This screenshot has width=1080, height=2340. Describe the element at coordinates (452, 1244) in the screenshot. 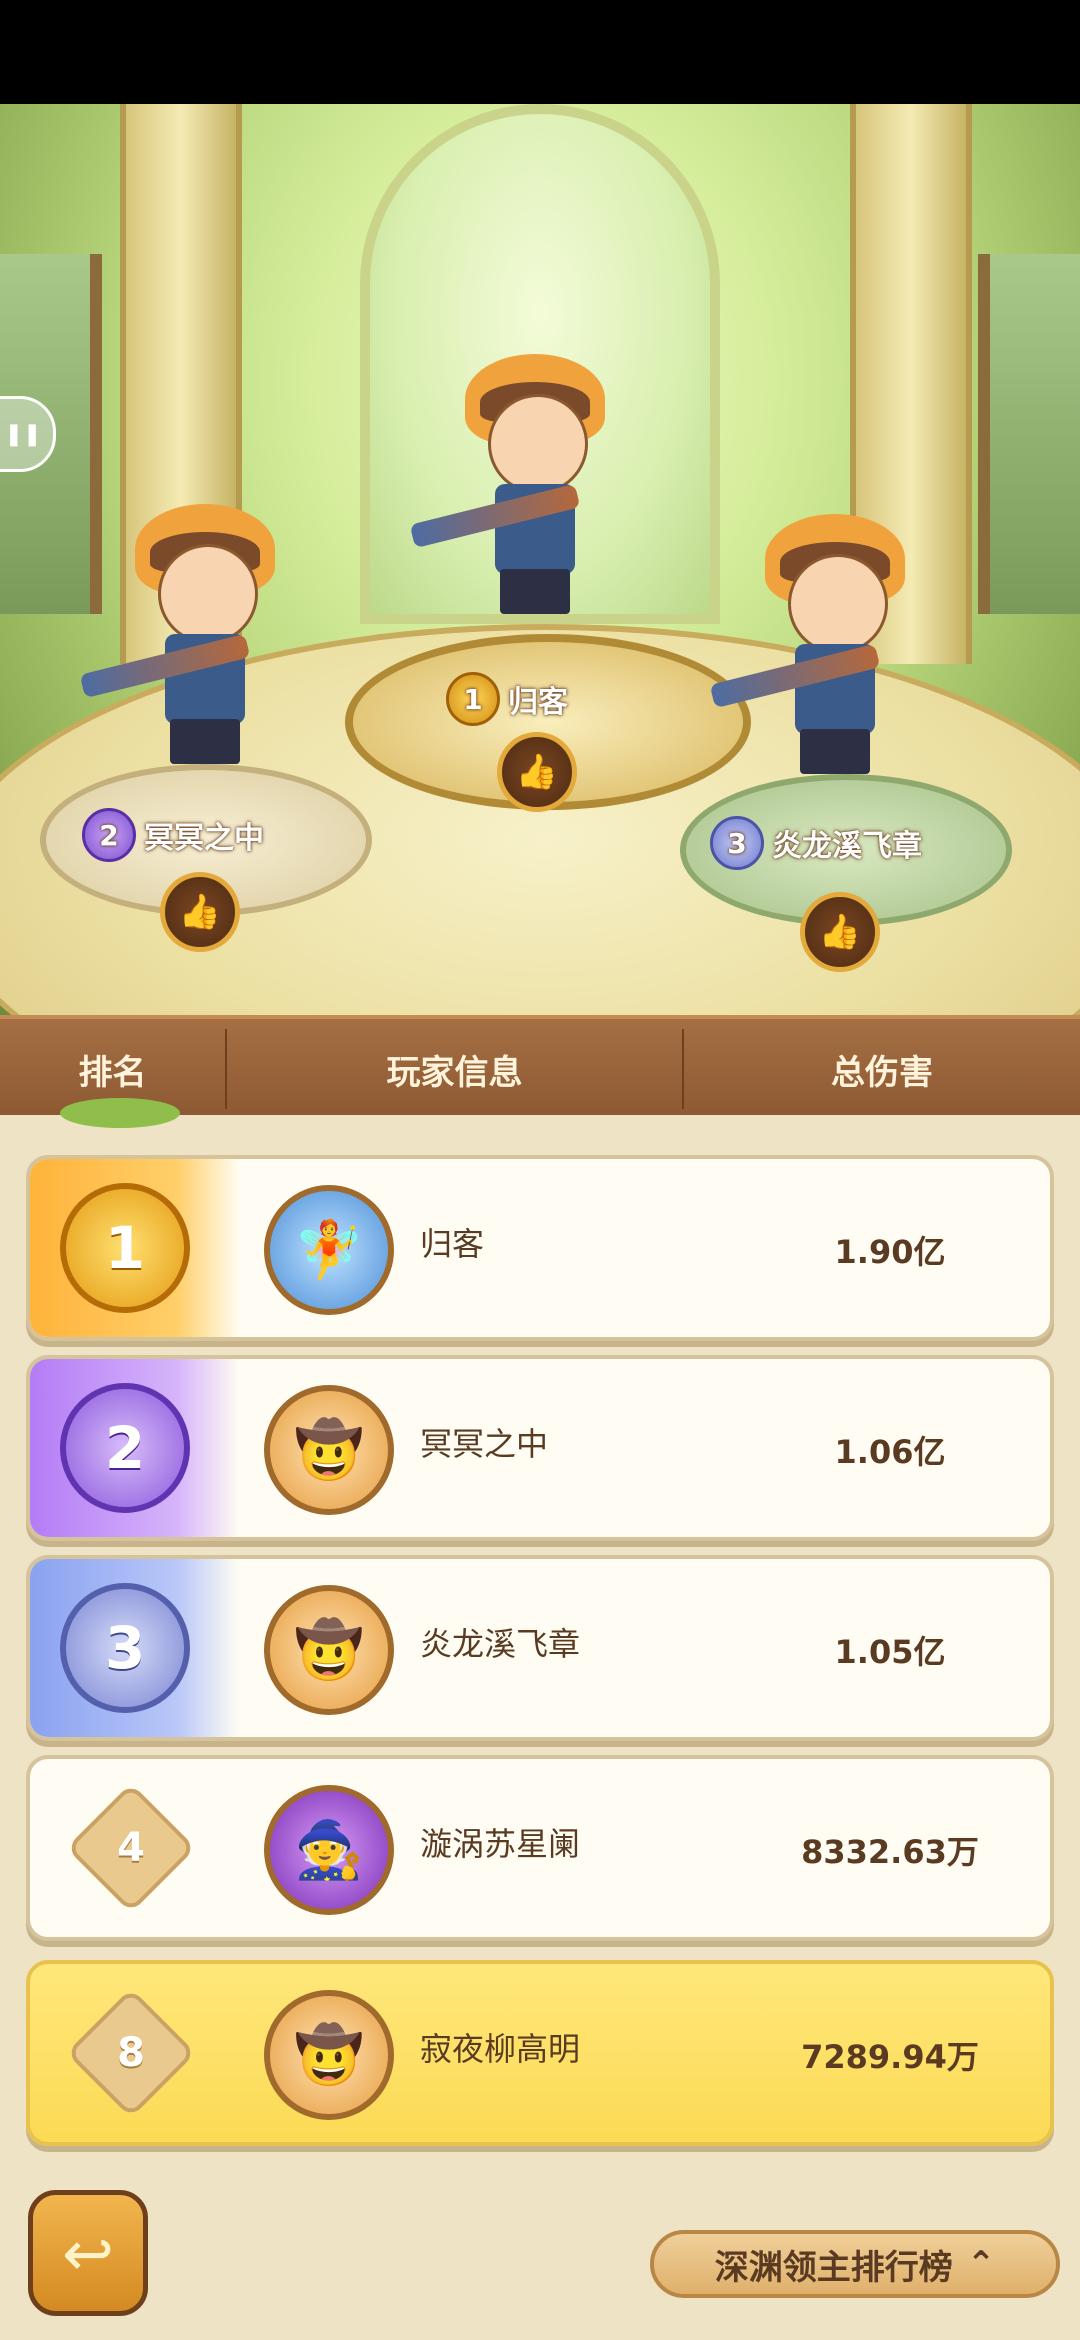

I see `player-name: 归客` at that location.